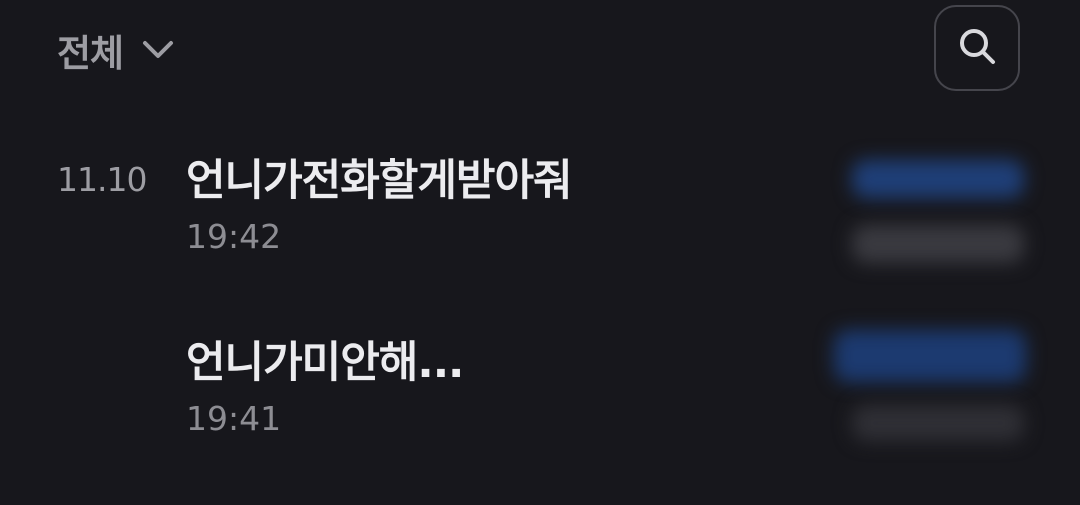 This screenshot has height=505, width=1080. Describe the element at coordinates (90, 53) in the screenshot. I see `filter-label: 전체` at that location.